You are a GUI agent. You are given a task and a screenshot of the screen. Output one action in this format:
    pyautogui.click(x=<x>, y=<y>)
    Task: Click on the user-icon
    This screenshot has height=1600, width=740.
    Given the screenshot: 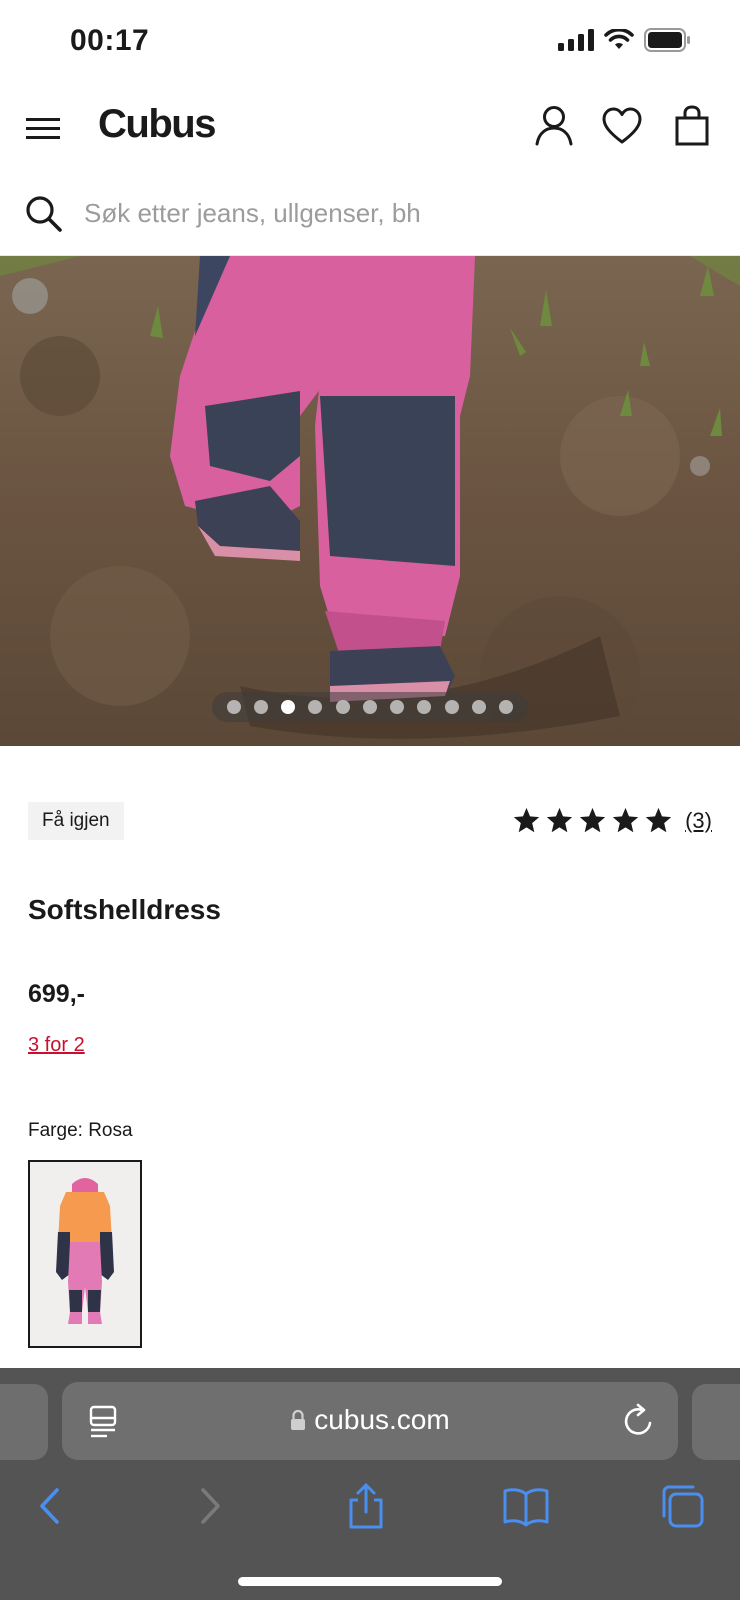 What is the action you would take?
    pyautogui.click(x=554, y=126)
    